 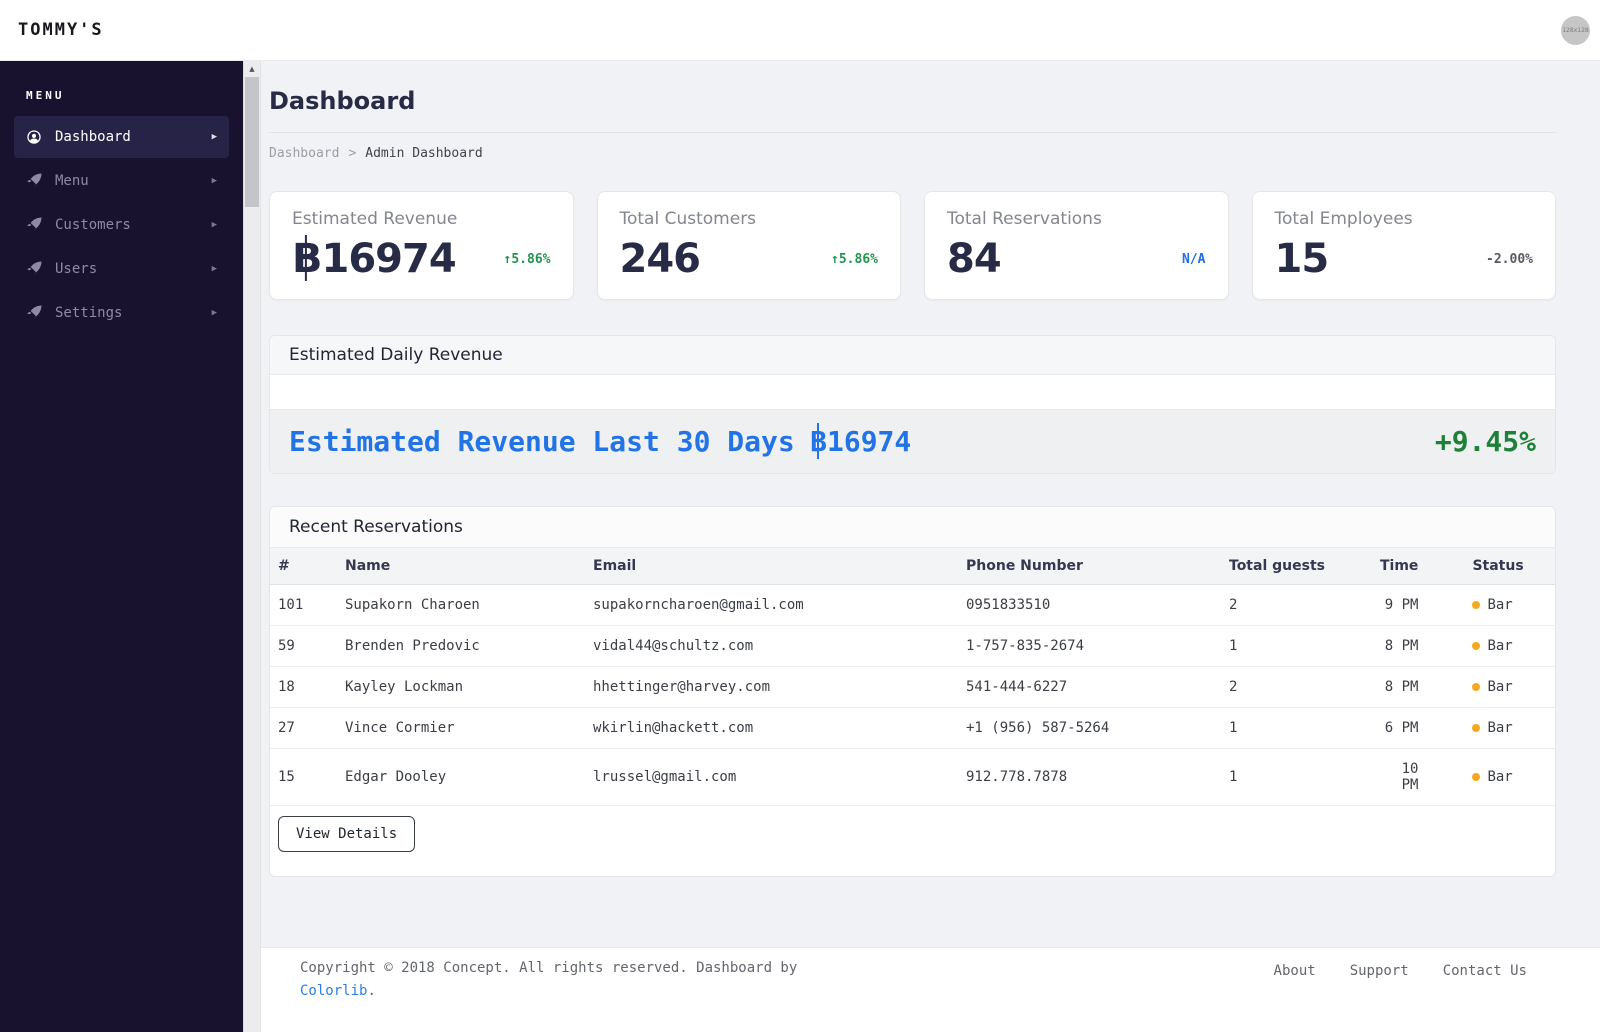 What do you see at coordinates (461, 777) in the screenshot?
I see `cell-name: Edgar Dooley` at bounding box center [461, 777].